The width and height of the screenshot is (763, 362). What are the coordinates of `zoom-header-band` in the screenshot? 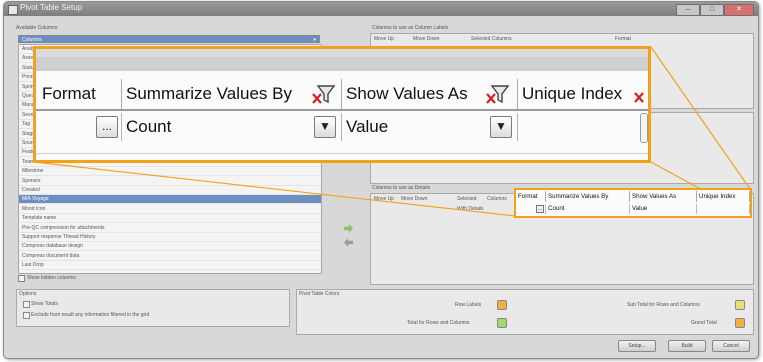 It's located at (342, 64).